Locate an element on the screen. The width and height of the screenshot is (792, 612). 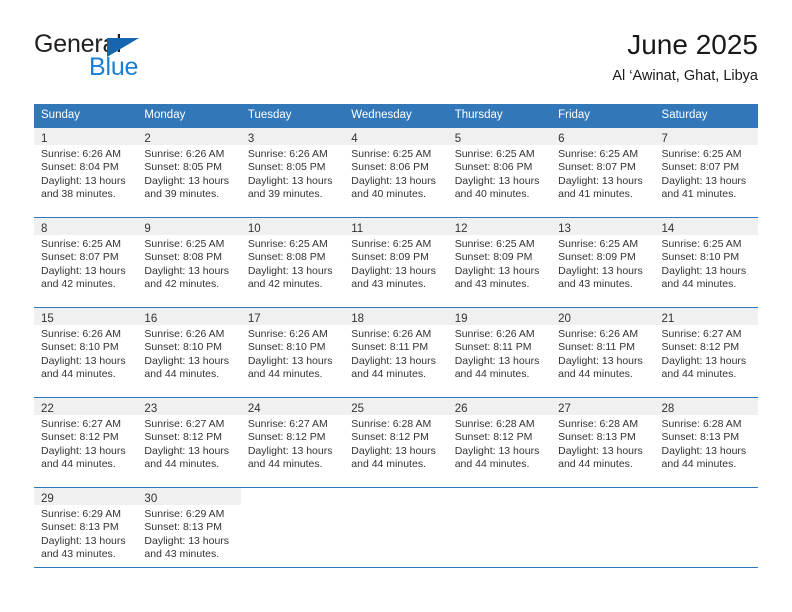
daylight-duration: Daylight: 13 hours and 42 minutes. is located at coordinates (187, 277).